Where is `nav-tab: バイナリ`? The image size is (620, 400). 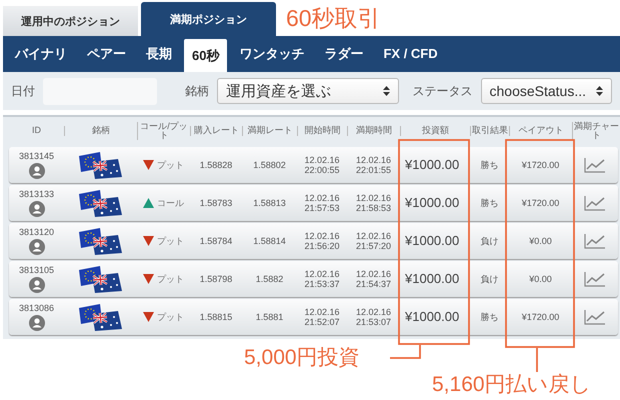 nav-tab: バイナリ is located at coordinates (41, 53).